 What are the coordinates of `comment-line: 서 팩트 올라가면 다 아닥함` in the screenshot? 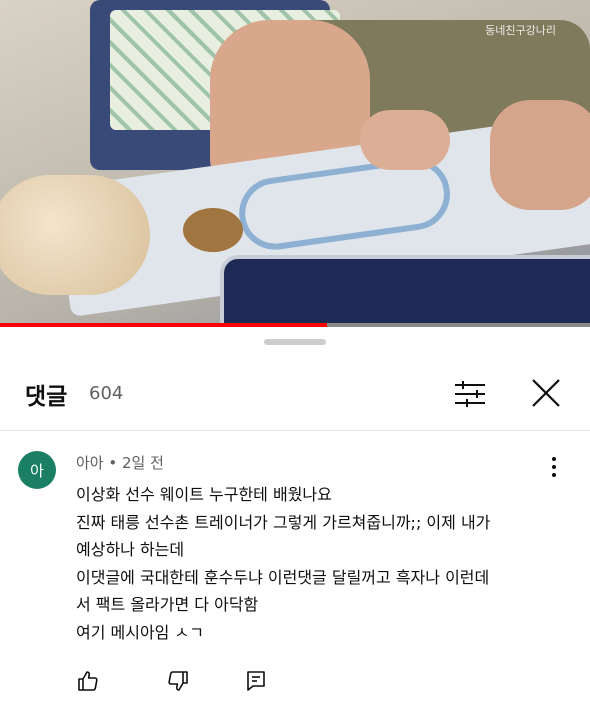 It's located at (167, 604).